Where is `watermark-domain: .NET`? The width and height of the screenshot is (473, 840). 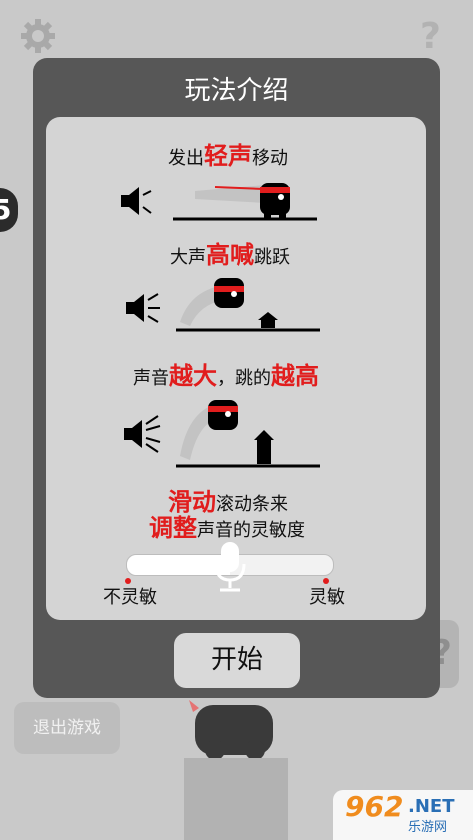
watermark-domain: .NET is located at coordinates (431, 806).